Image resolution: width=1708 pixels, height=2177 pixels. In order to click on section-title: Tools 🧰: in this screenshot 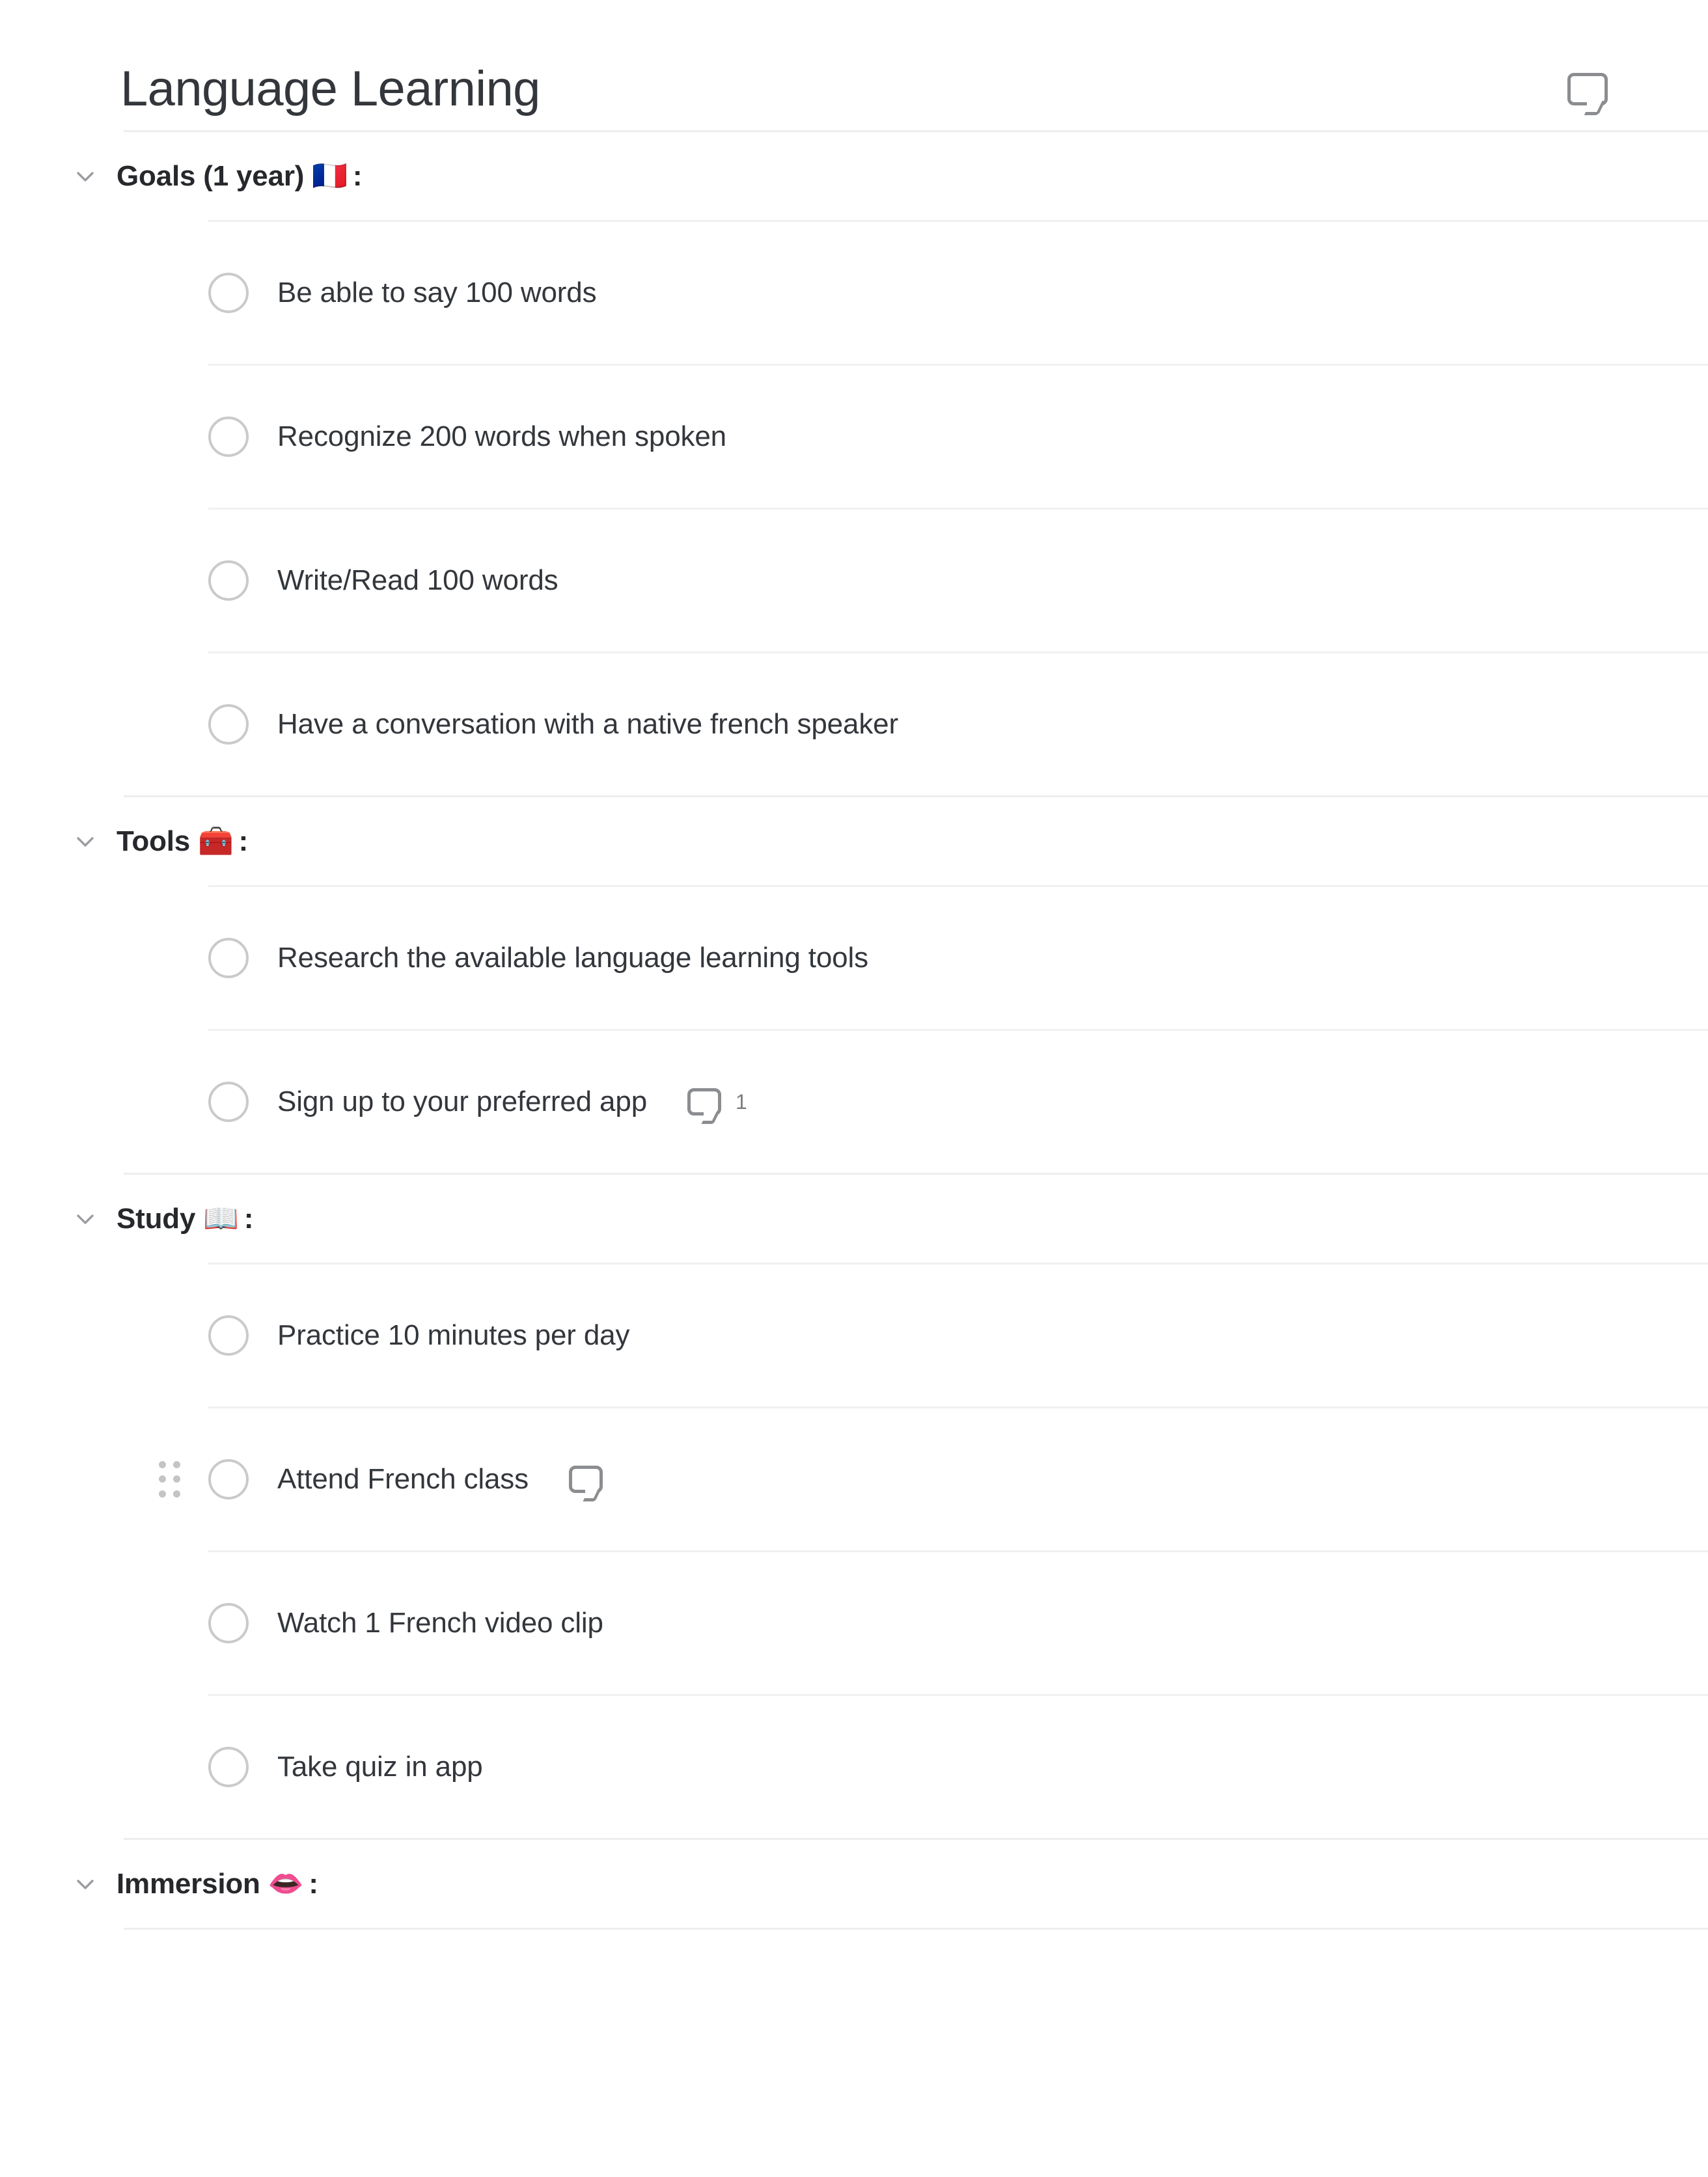, I will do `click(182, 841)`.